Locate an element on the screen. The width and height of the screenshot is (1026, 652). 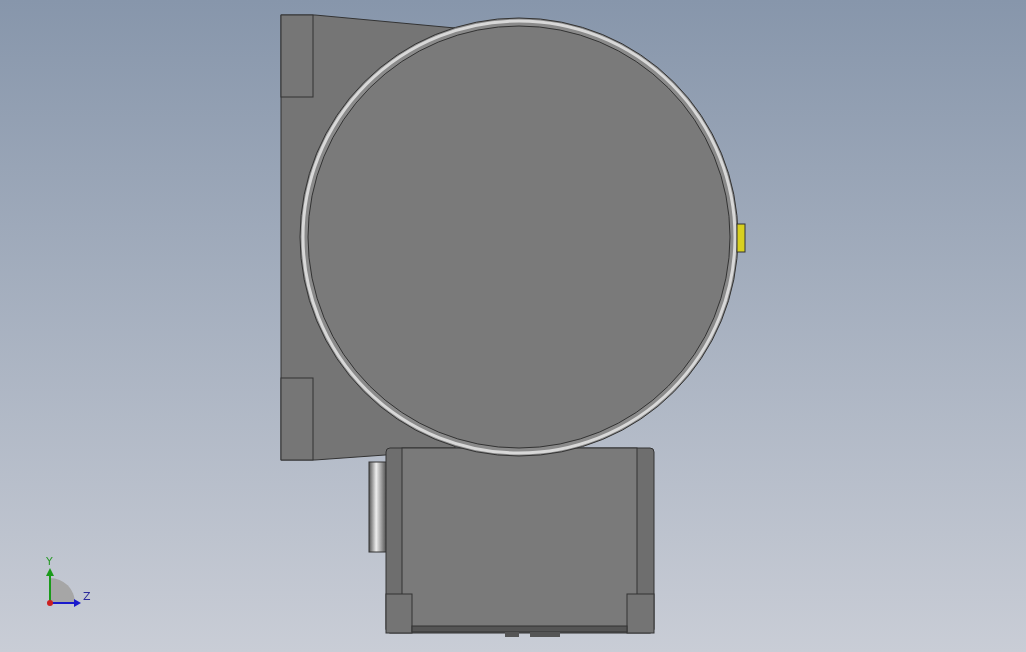
axis-label: Z is located at coordinates (87, 596).